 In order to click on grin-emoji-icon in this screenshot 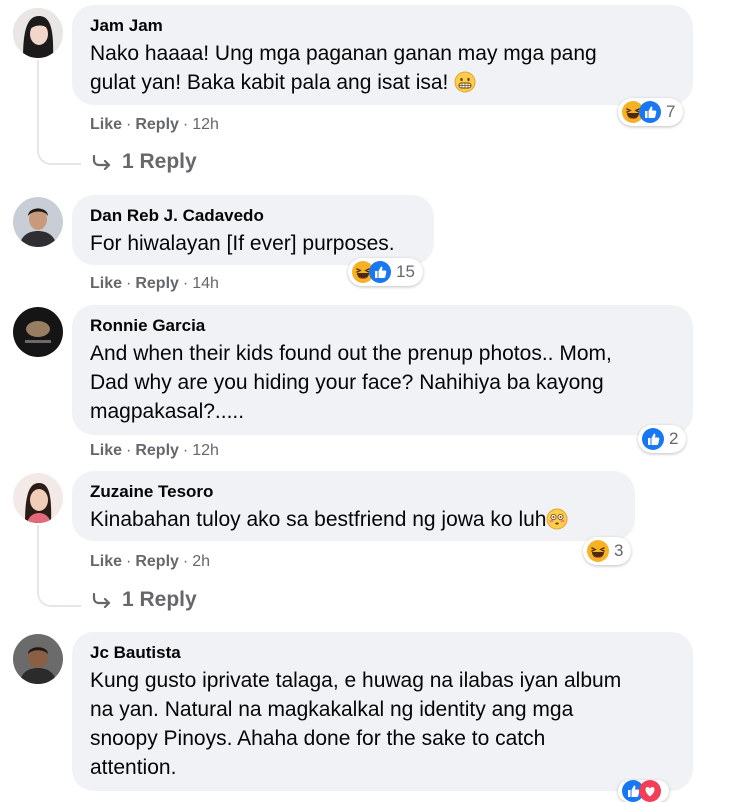, I will do `click(465, 82)`.